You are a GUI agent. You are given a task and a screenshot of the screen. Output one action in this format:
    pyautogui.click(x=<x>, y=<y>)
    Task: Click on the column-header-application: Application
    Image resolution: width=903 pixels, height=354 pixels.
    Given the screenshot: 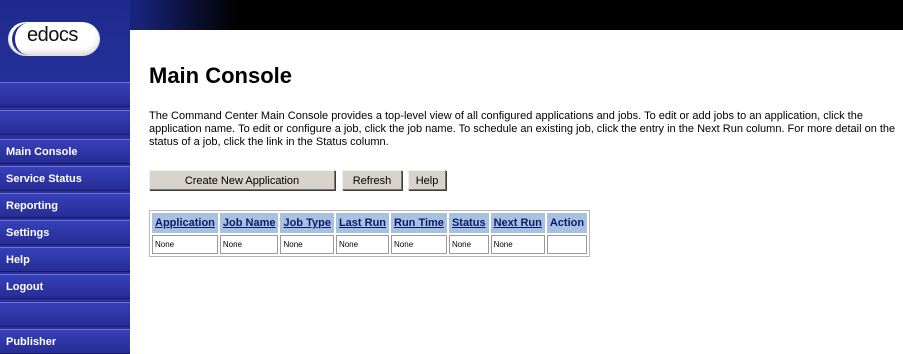 What is the action you would take?
    pyautogui.click(x=185, y=223)
    